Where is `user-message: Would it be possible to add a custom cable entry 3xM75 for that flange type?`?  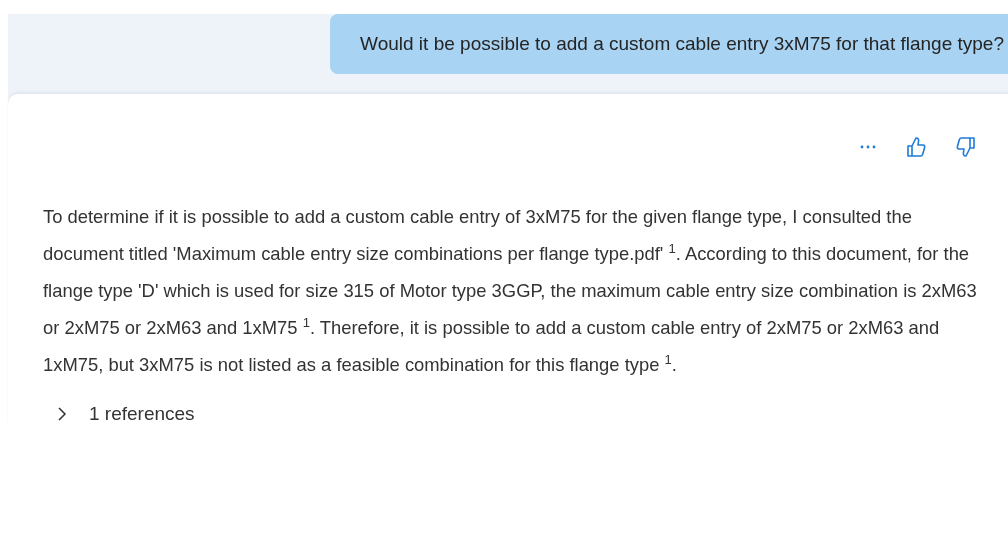 user-message: Would it be possible to add a custom cable entry 3xM75 for that flange type? is located at coordinates (669, 44).